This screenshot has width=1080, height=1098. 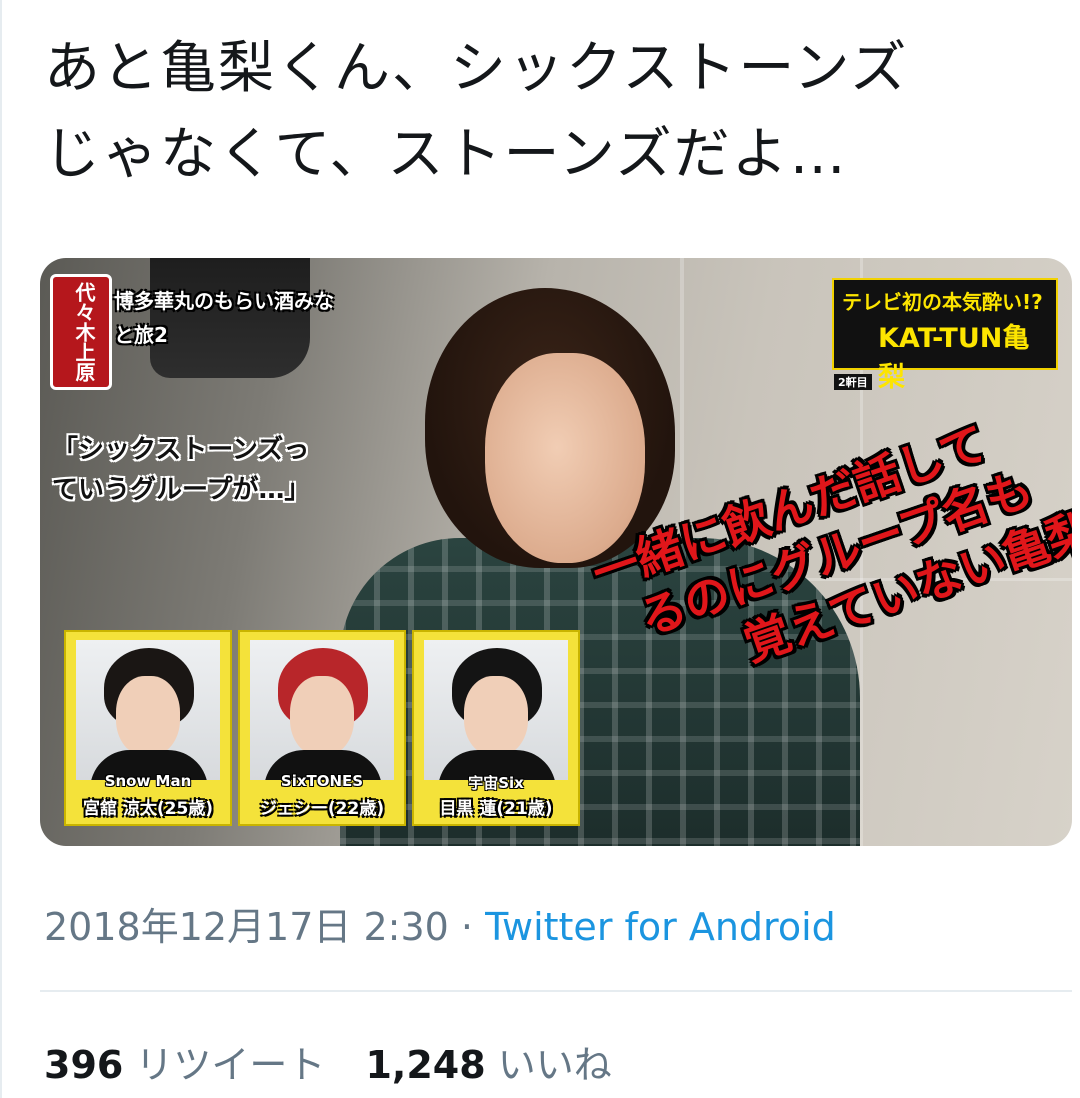 I want to click on likes-stat: 1,248 いいね, so click(x=488, y=1065).